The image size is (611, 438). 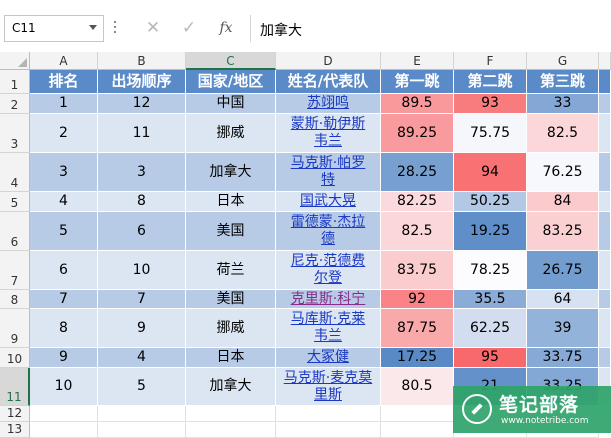 I want to click on row-header-6: 6, so click(x=15, y=231).